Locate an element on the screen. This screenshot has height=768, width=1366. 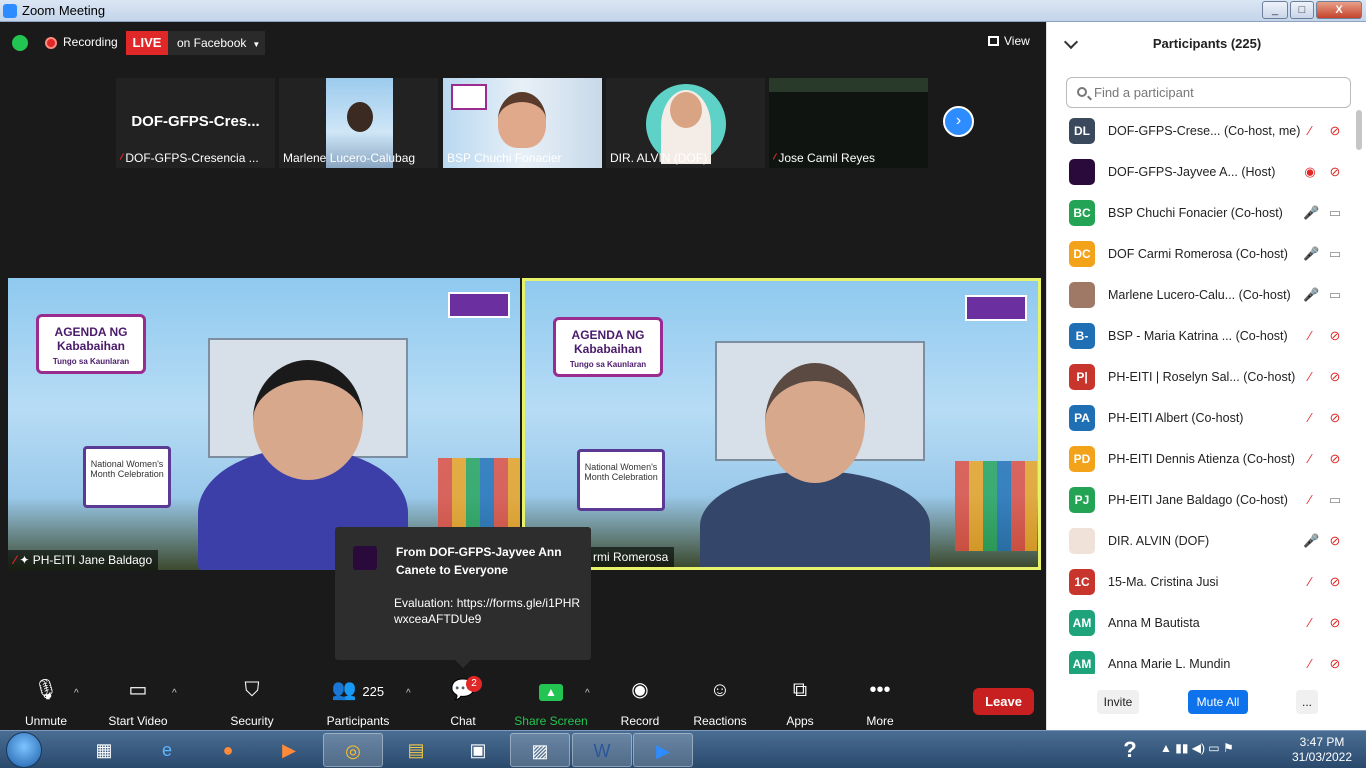
smiley-icon: ☺ is located at coordinates (720, 690).